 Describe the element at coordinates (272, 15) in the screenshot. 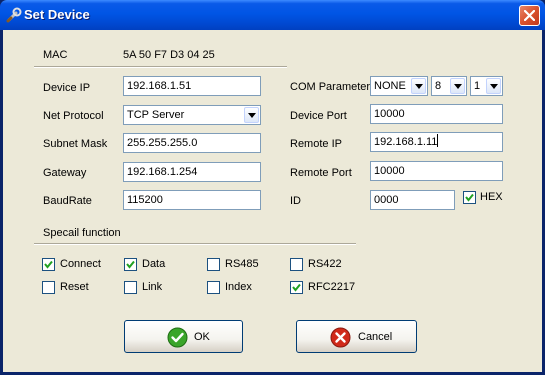

I see `title-bar: Set Device` at that location.